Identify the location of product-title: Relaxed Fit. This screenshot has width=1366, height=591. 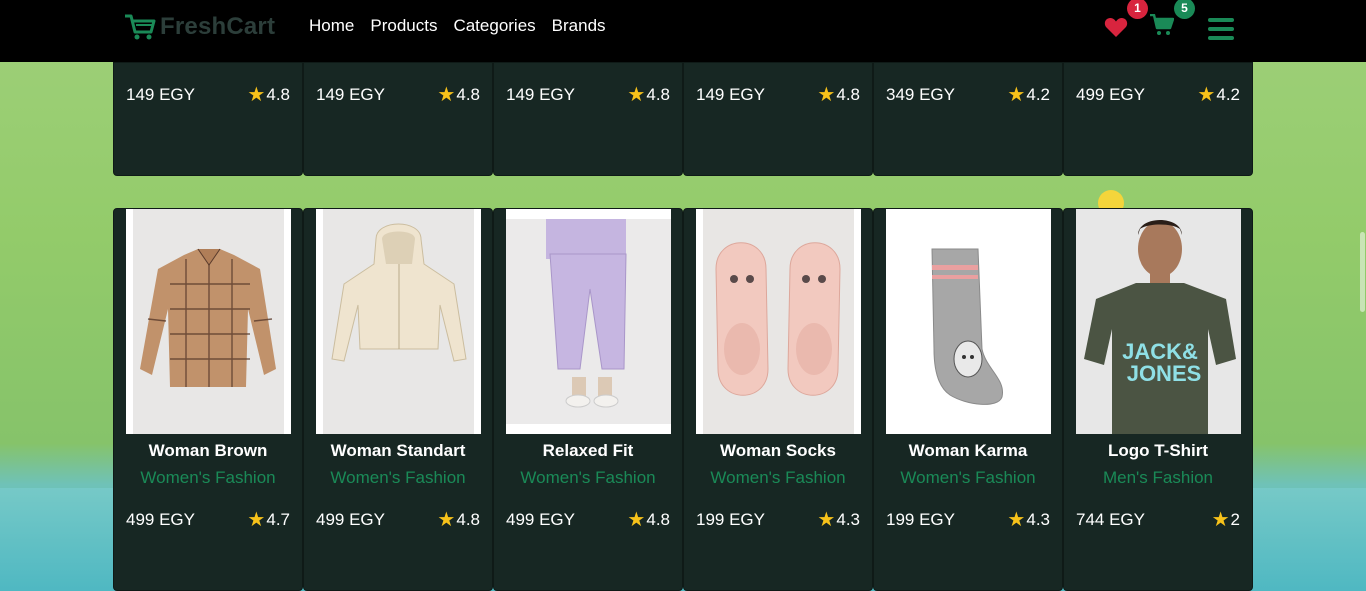
(588, 450).